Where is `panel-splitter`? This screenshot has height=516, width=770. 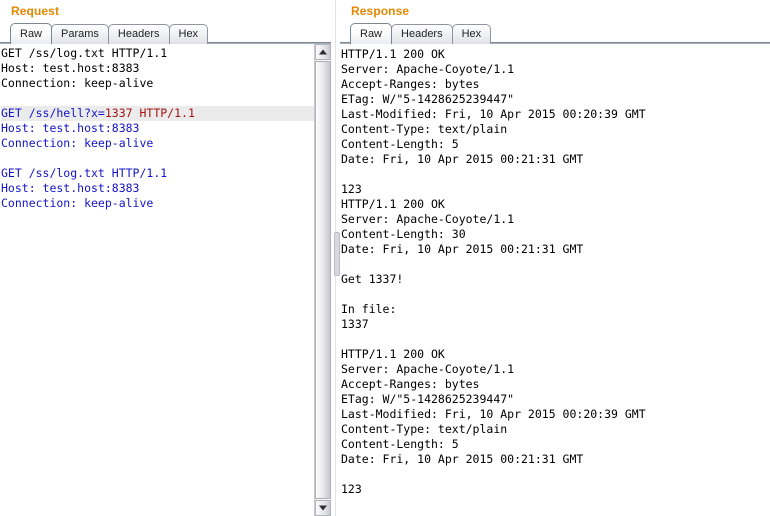 panel-splitter is located at coordinates (335, 258).